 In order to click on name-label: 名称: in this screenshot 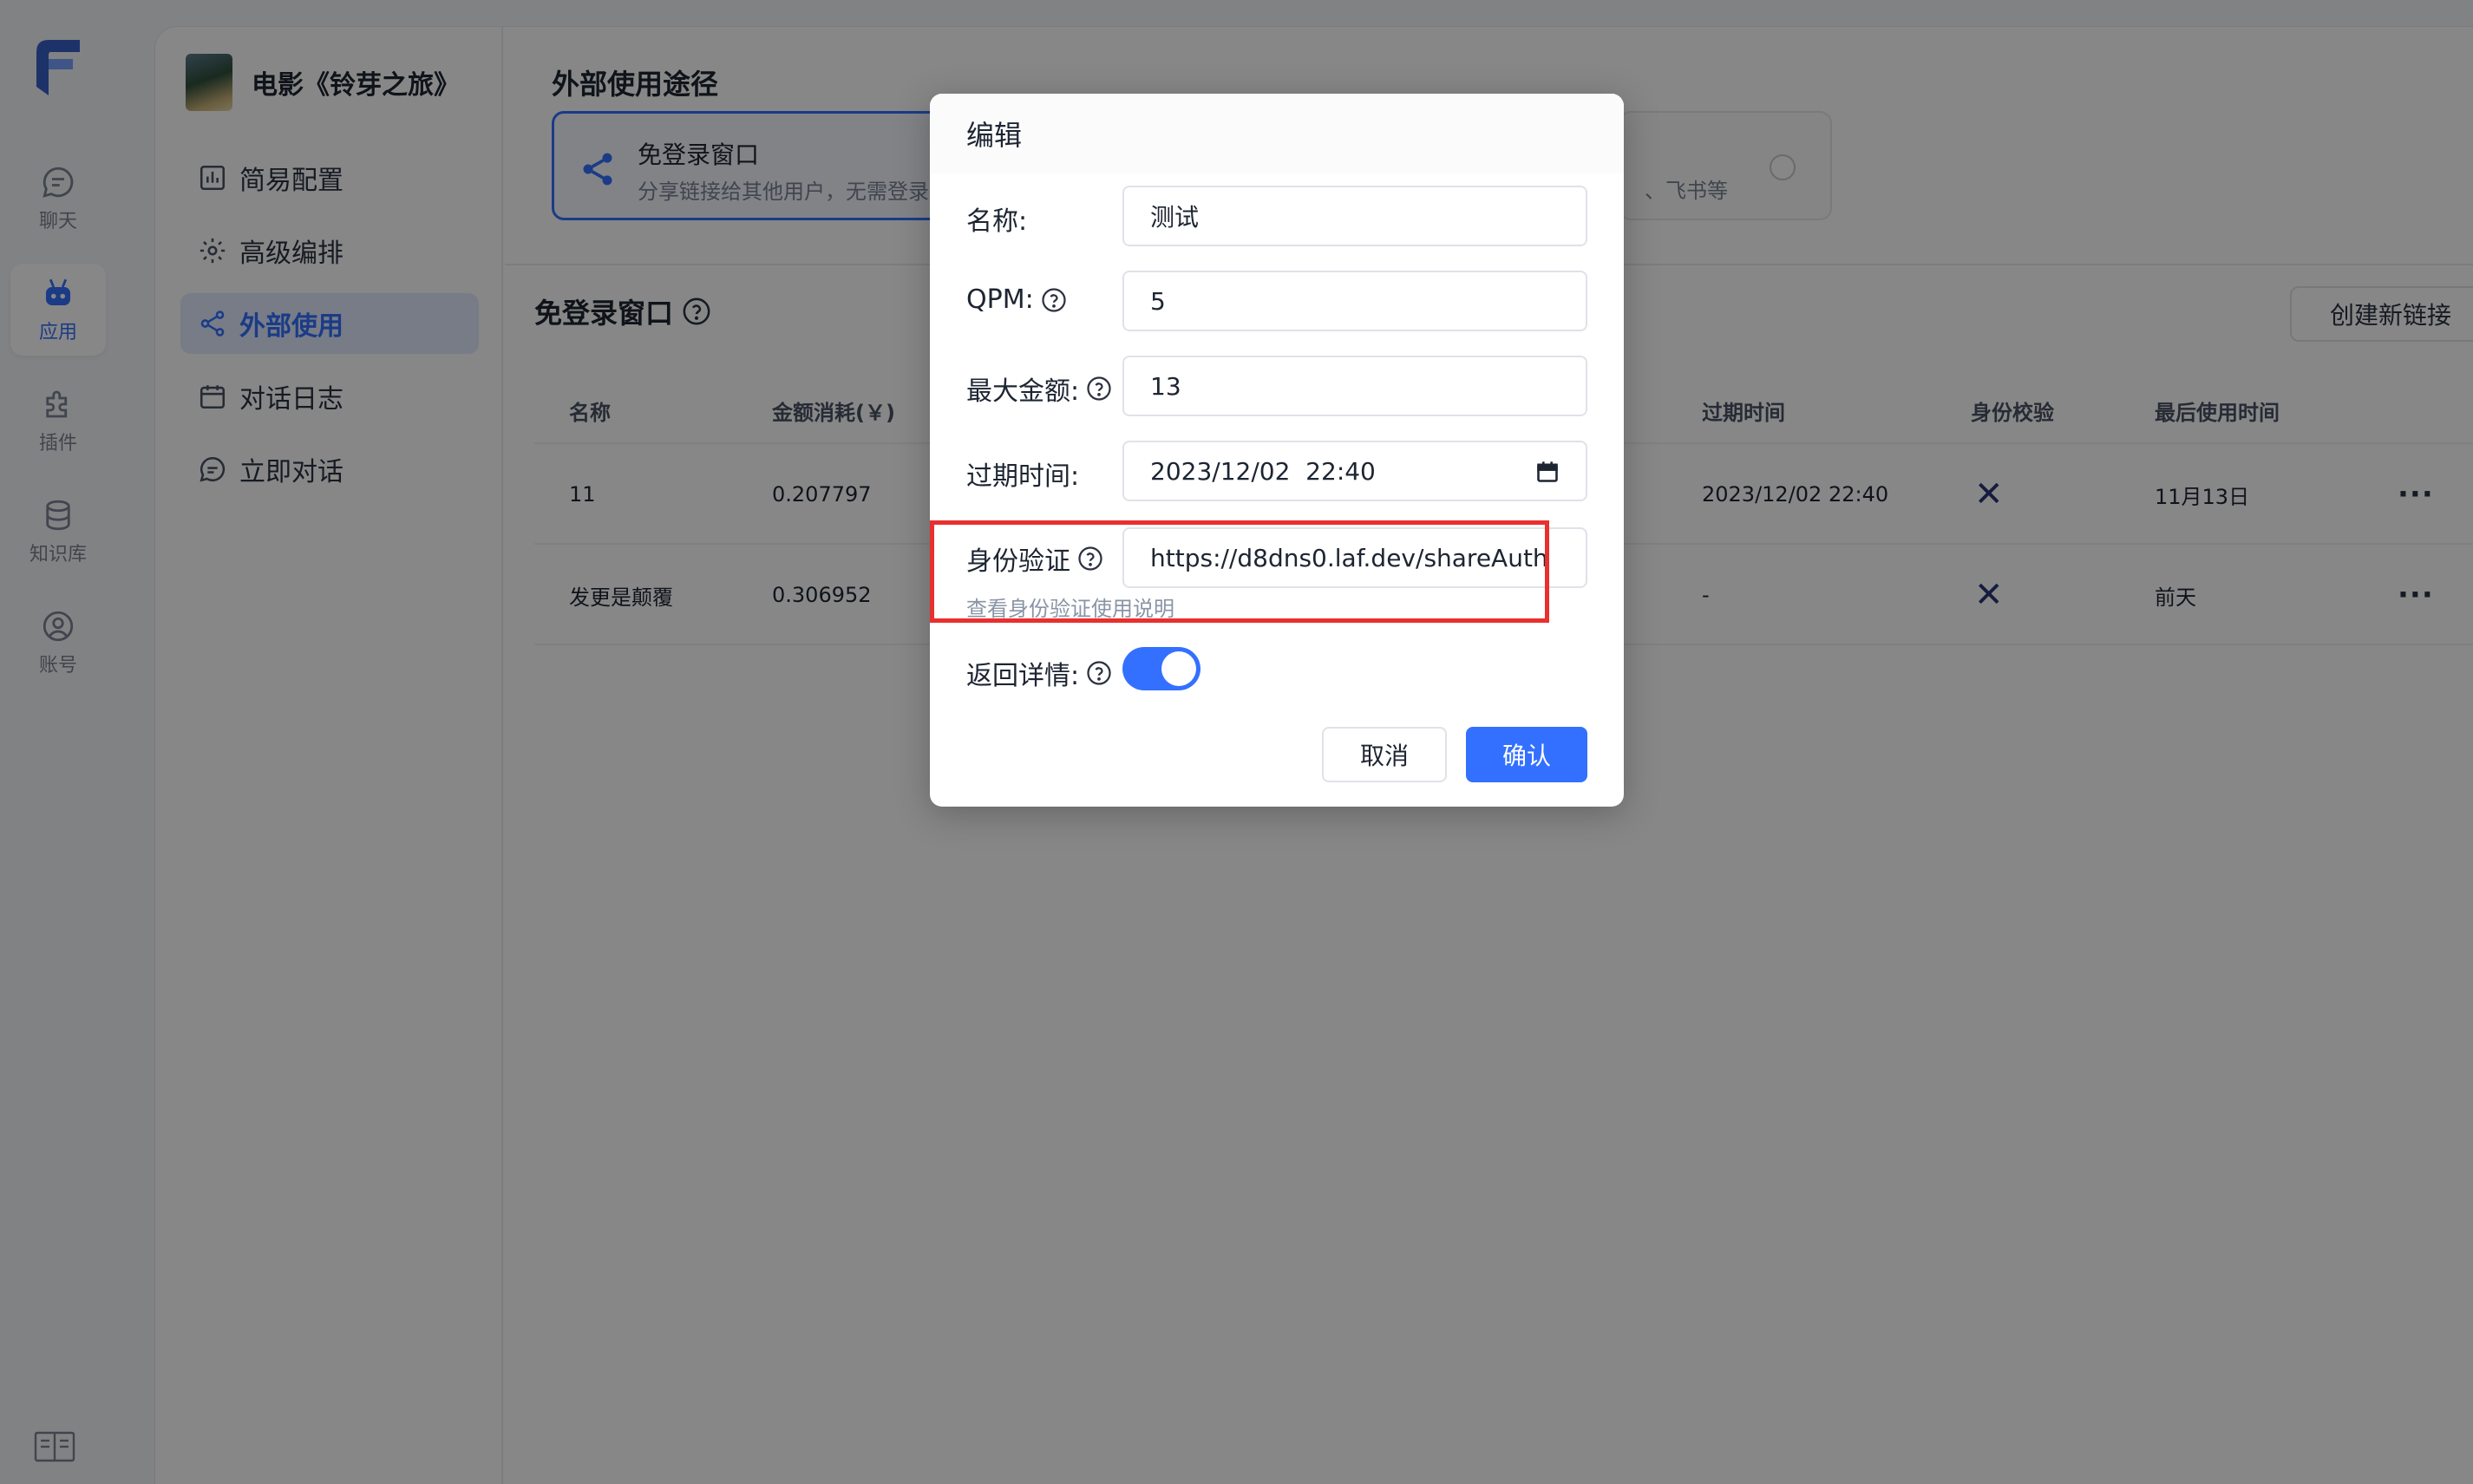, I will do `click(996, 219)`.